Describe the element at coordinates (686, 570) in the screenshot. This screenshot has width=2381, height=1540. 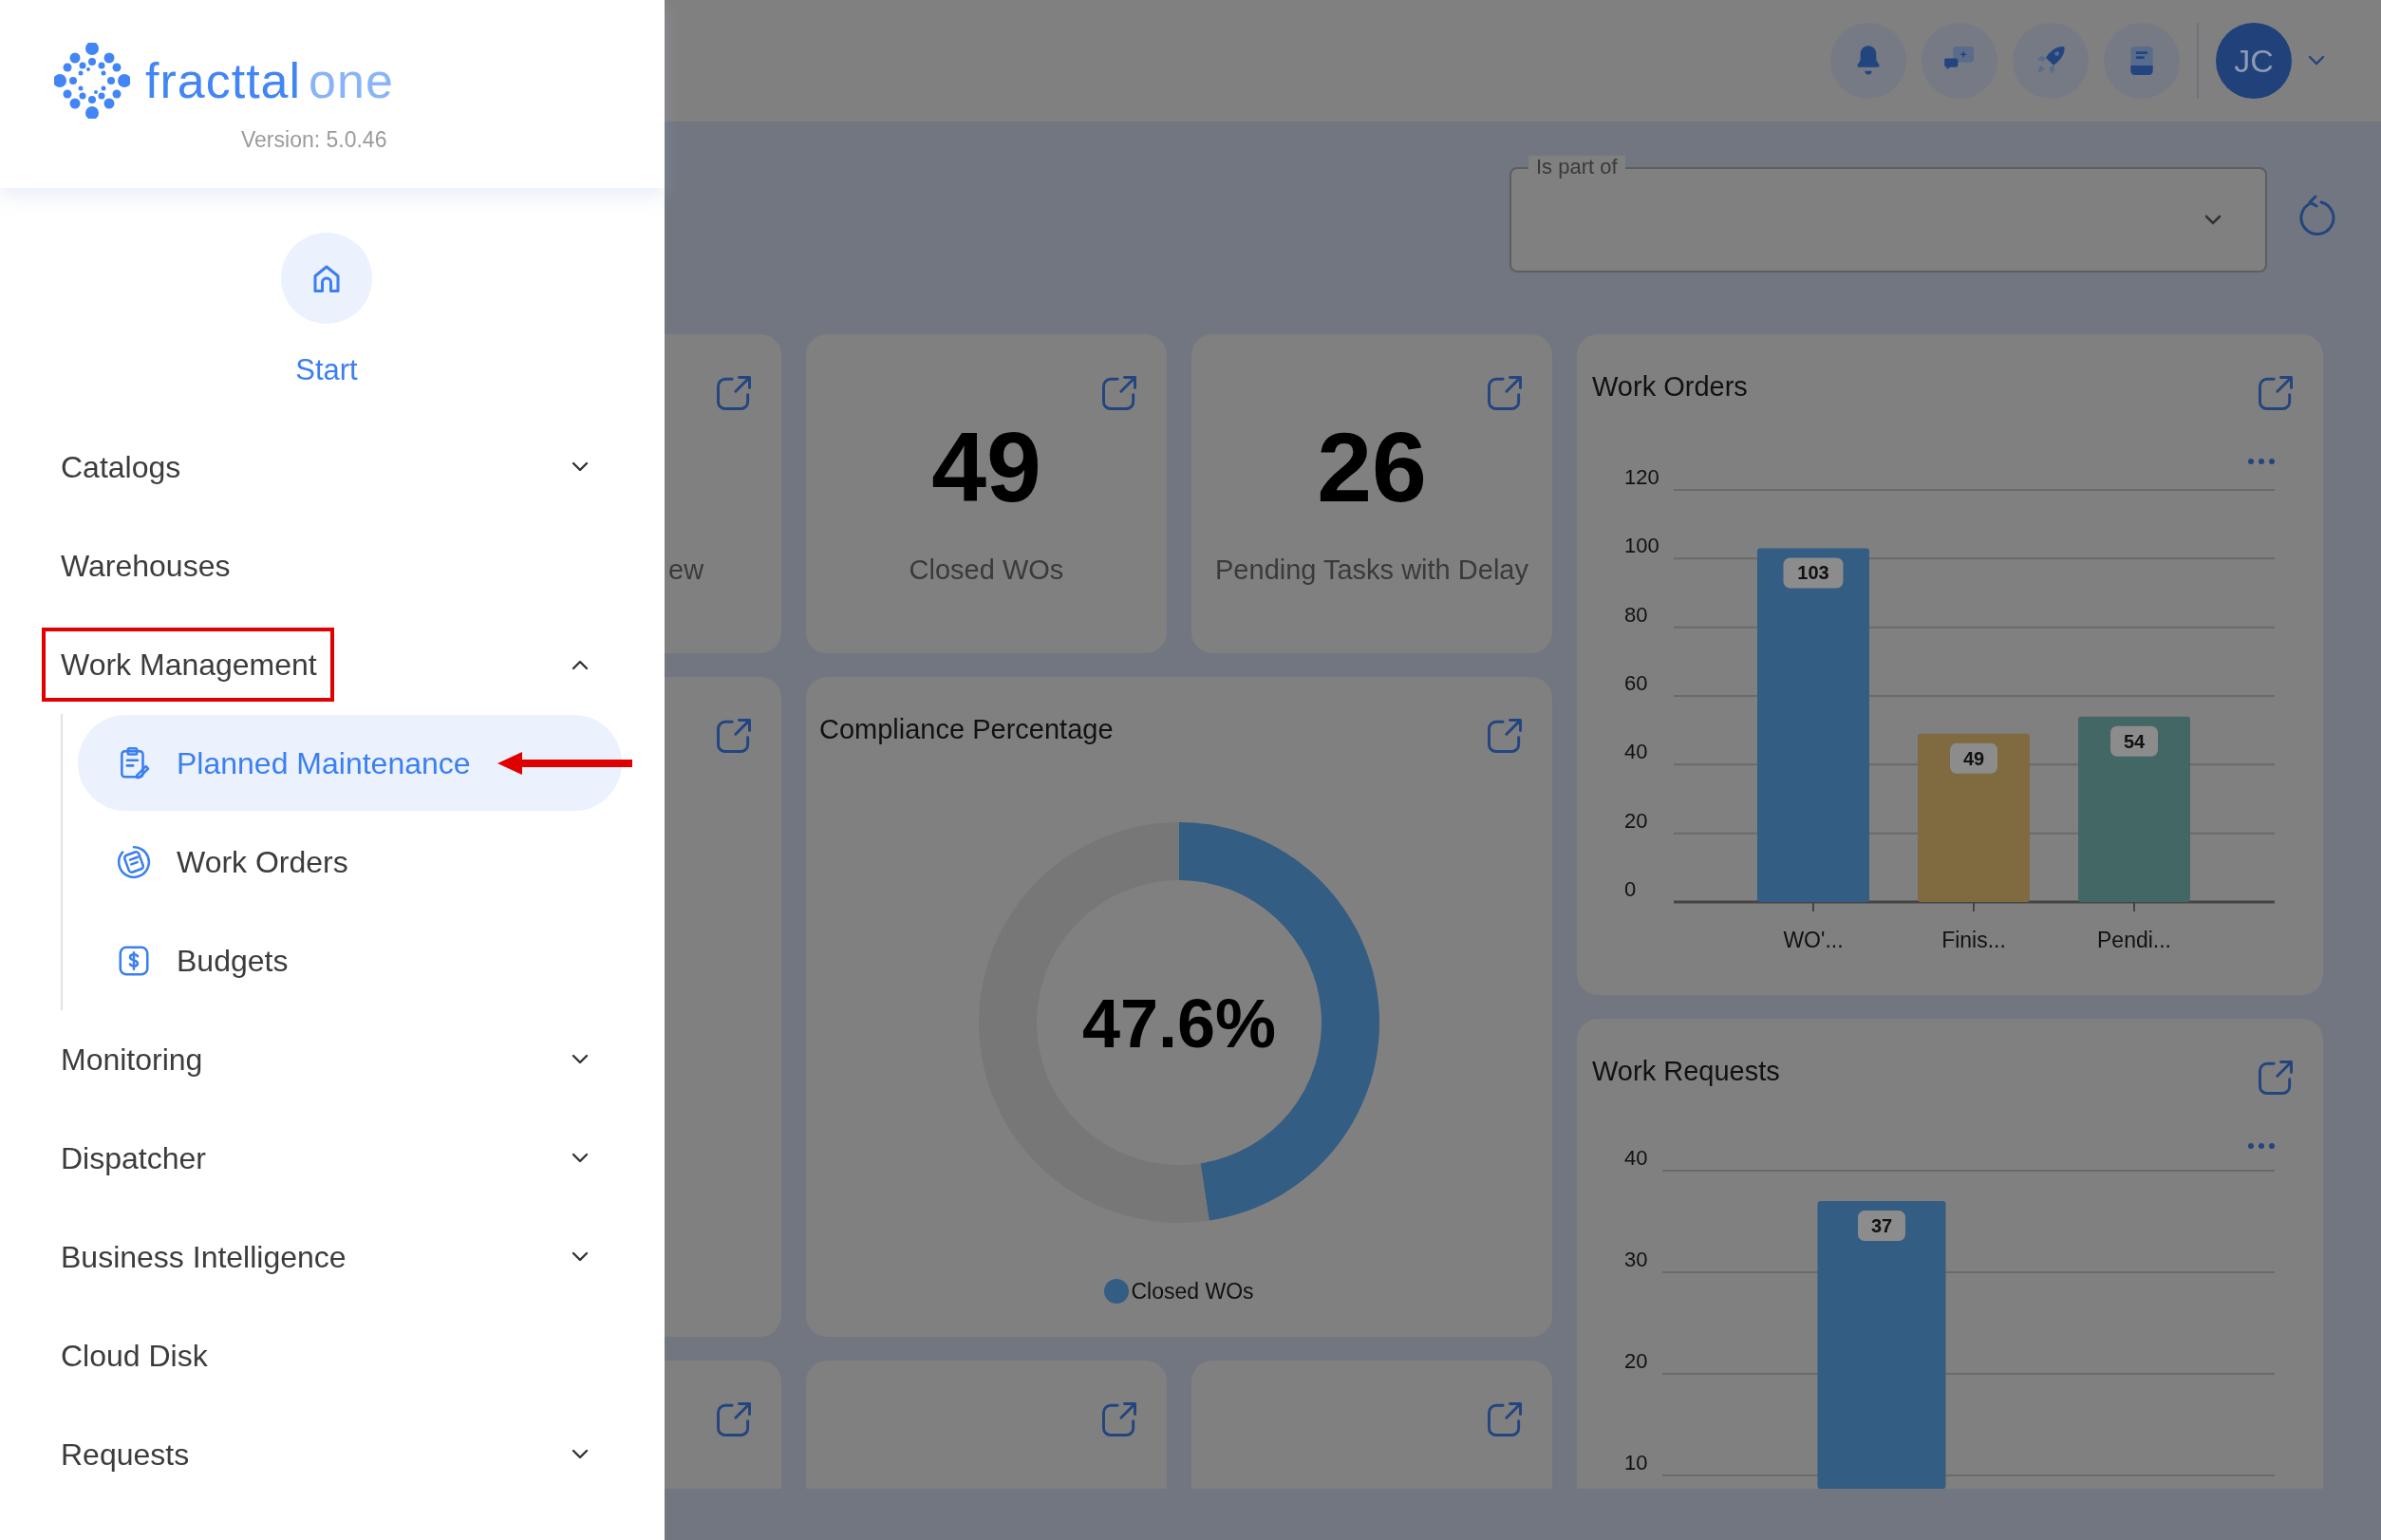
I see `stat-label: ew` at that location.